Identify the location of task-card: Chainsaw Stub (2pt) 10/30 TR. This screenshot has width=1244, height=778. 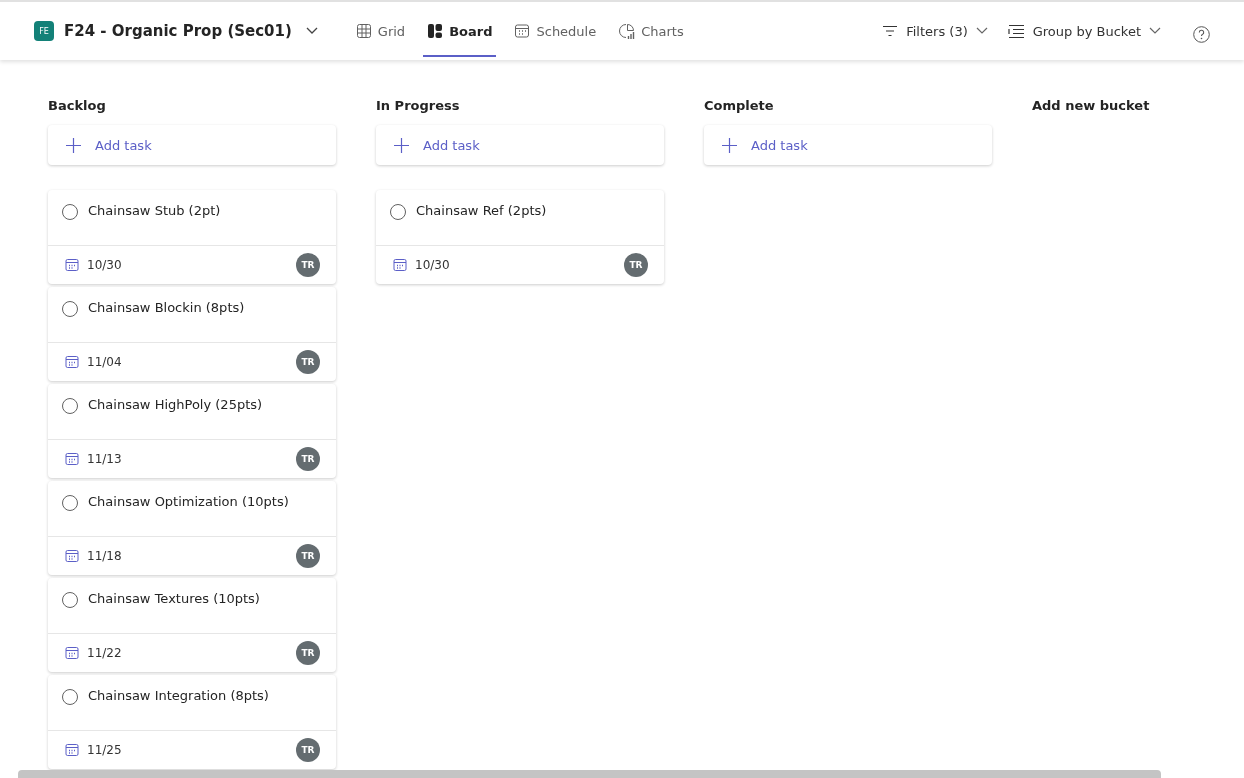
(192, 237).